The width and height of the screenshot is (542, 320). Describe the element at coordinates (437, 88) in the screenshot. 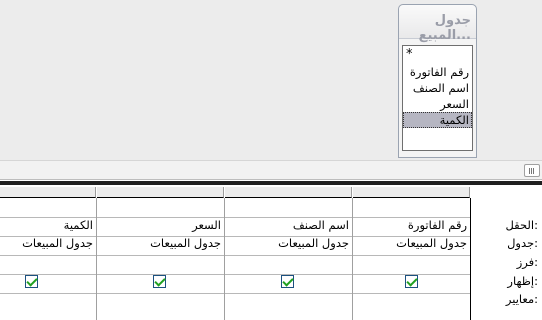

I see `field-item-item-name: اسم الصنف` at that location.